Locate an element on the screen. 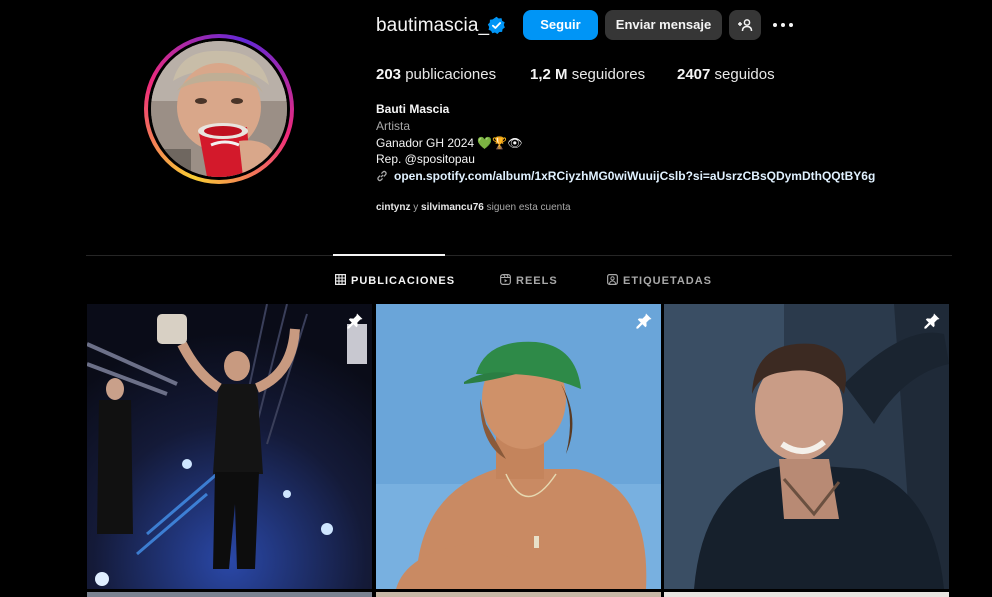  tab-tagged: ETIQUETADAS is located at coordinates (659, 281).